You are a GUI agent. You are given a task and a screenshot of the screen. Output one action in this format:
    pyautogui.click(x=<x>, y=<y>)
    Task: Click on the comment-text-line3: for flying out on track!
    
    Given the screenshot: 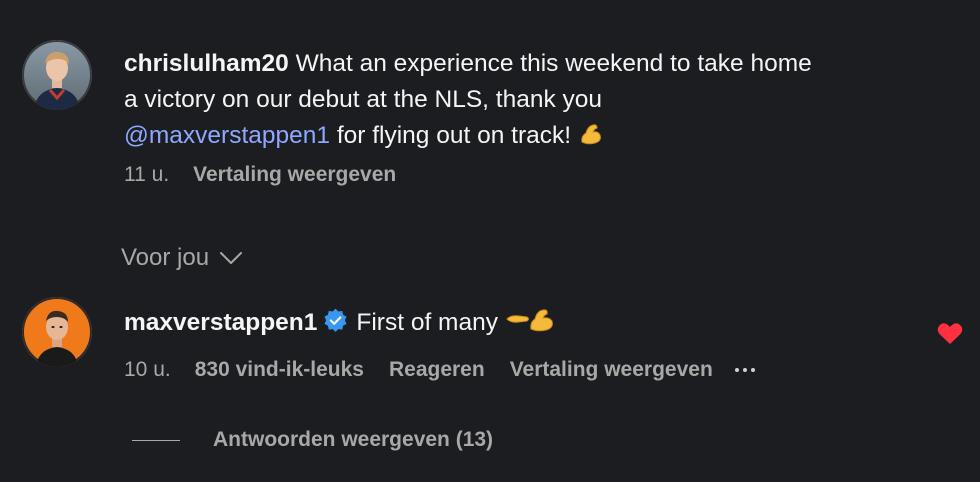 What is the action you would take?
    pyautogui.click(x=454, y=135)
    